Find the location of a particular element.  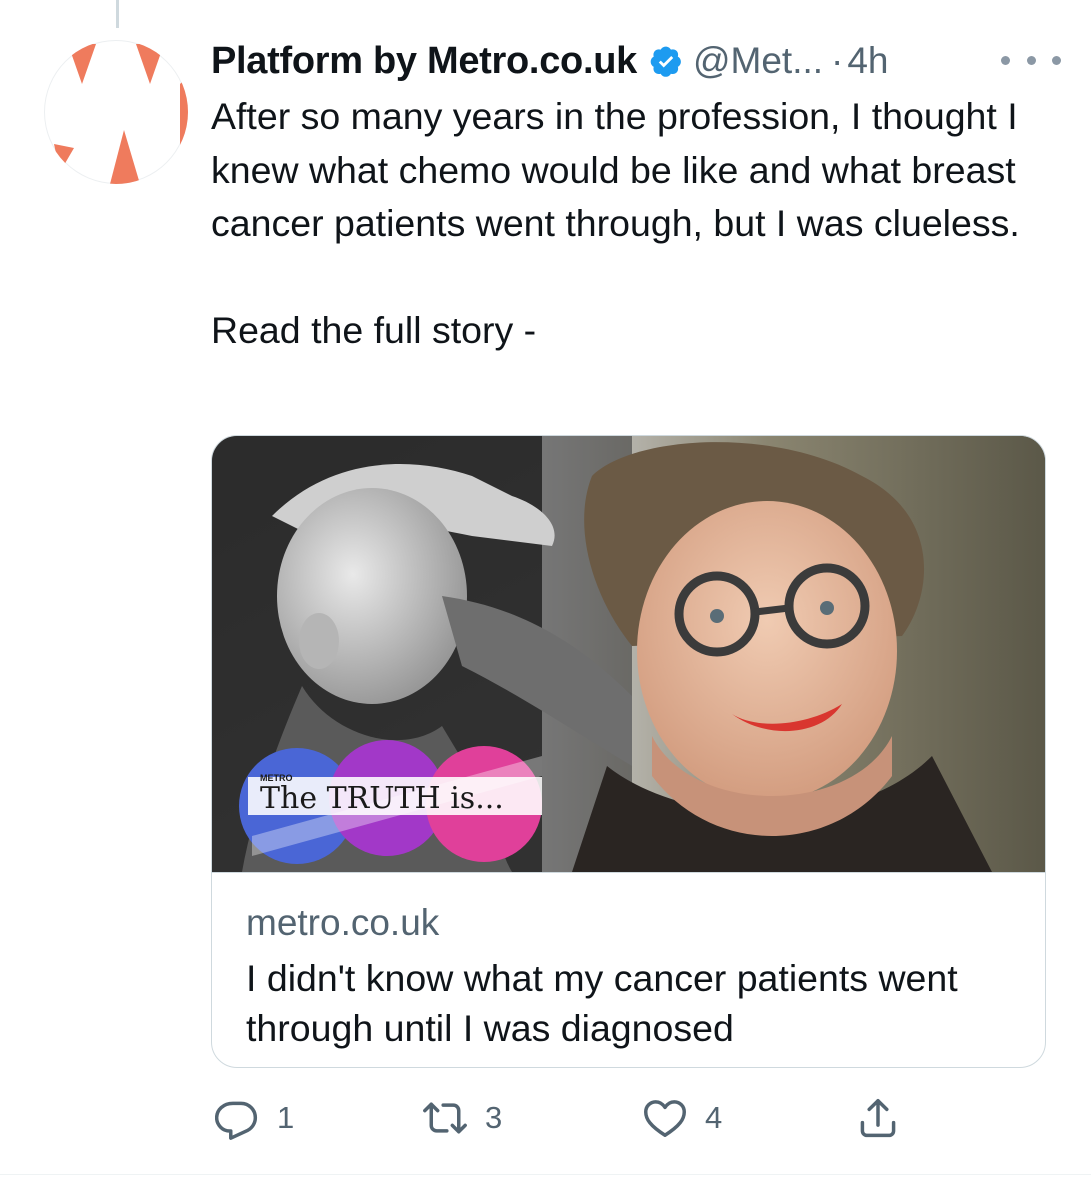

thread-connector-line is located at coordinates (117, 14).